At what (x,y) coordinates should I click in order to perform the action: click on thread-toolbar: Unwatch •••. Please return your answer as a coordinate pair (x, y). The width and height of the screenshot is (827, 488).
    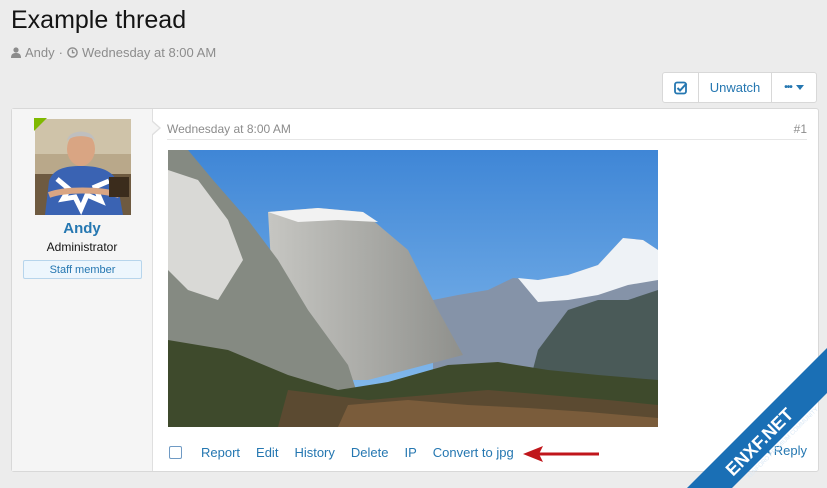
    Looking at the image, I should click on (739, 87).